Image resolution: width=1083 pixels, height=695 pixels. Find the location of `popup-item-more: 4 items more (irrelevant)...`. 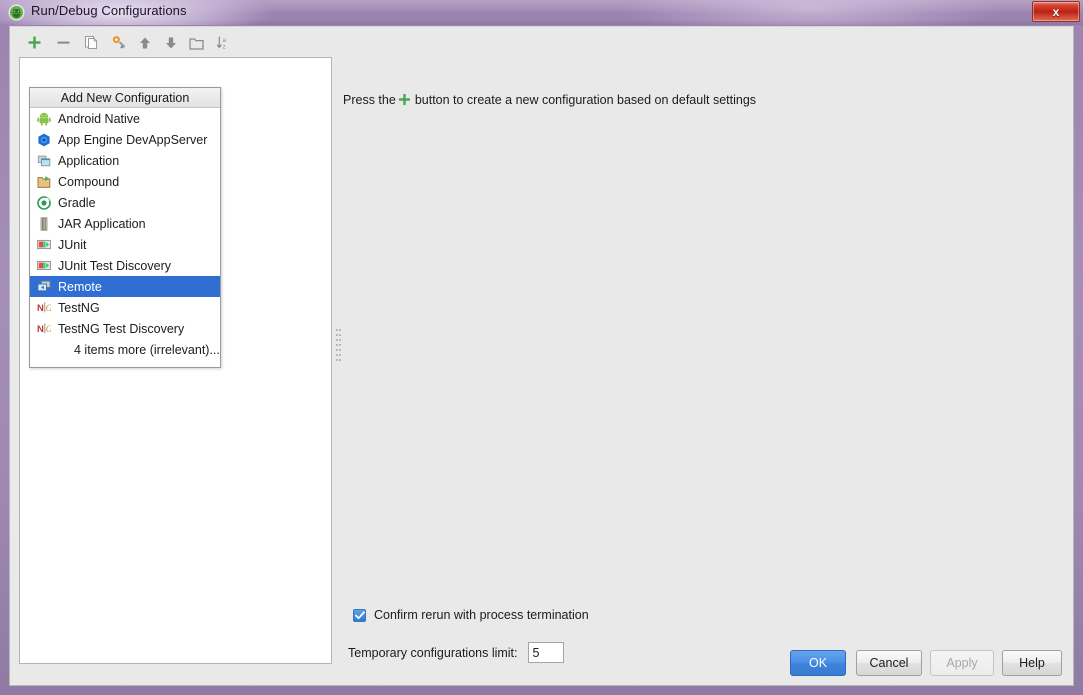

popup-item-more: 4 items more (irrelevant)... is located at coordinates (125, 349).